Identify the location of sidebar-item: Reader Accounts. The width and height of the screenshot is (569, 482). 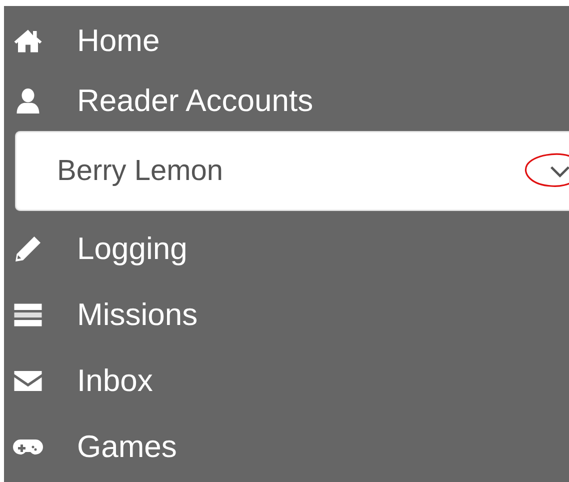
(286, 101).